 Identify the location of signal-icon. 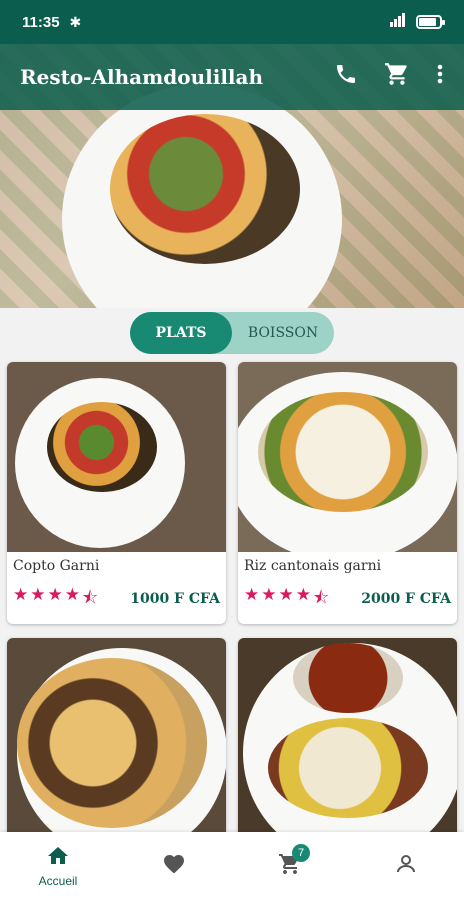
(398, 22).